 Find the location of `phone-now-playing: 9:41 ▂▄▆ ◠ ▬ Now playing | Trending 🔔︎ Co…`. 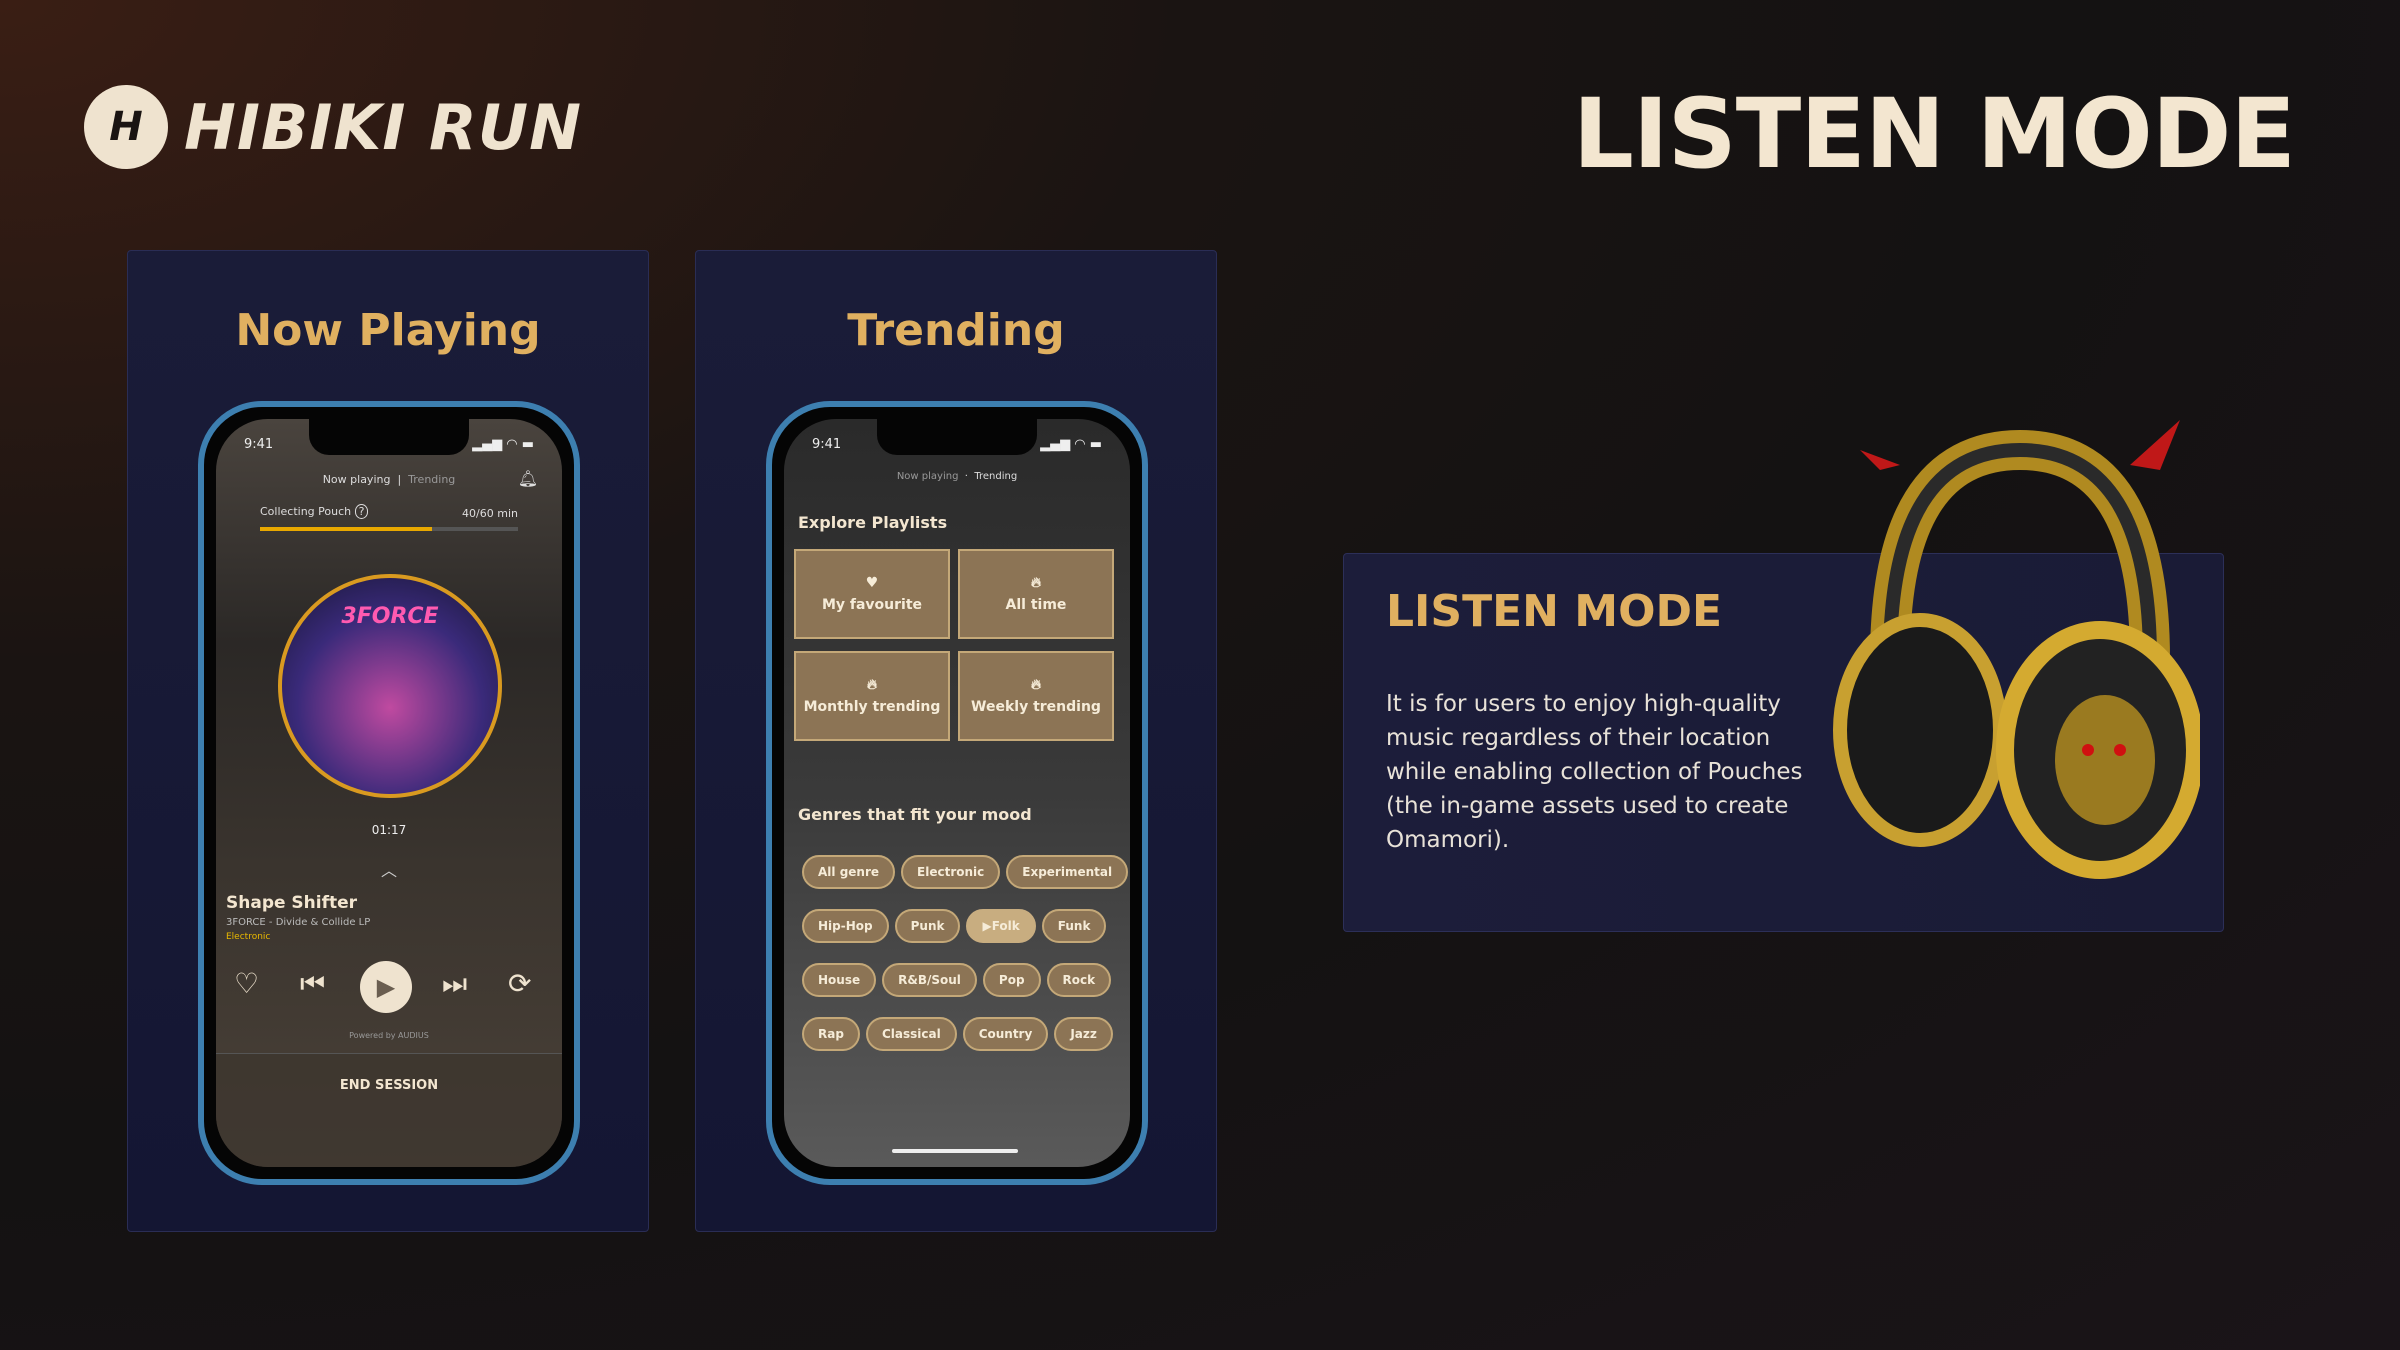

phone-now-playing: 9:41 ▂▄▆ ◠ ▬ Now playing | Trending 🔔︎ Co… is located at coordinates (389, 793).